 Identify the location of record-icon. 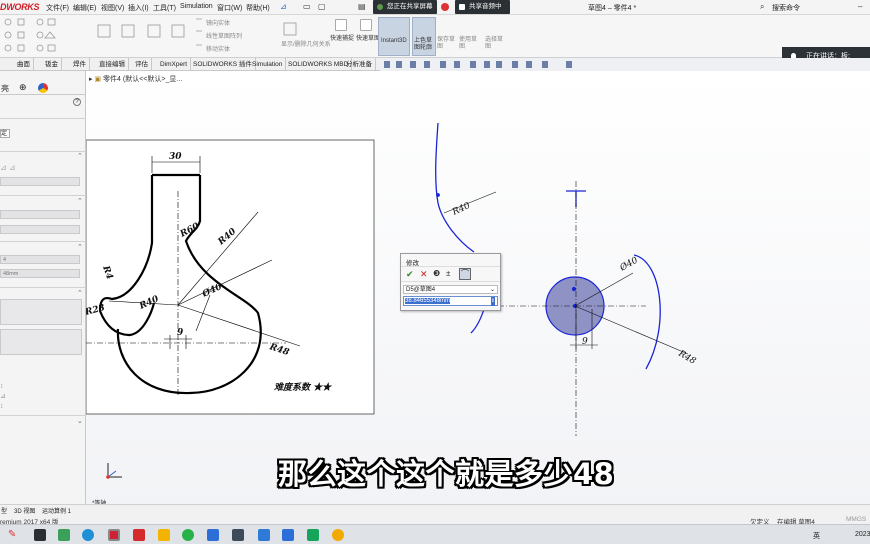
(445, 7).